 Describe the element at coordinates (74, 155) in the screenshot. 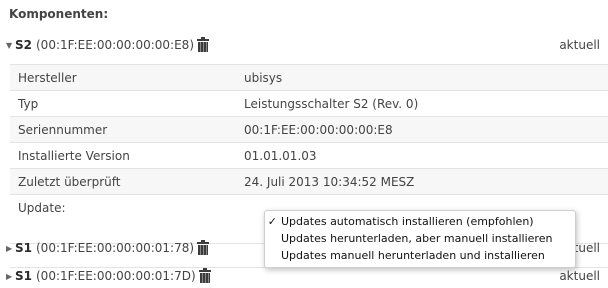

I see `detail-key: Installierte Version` at that location.